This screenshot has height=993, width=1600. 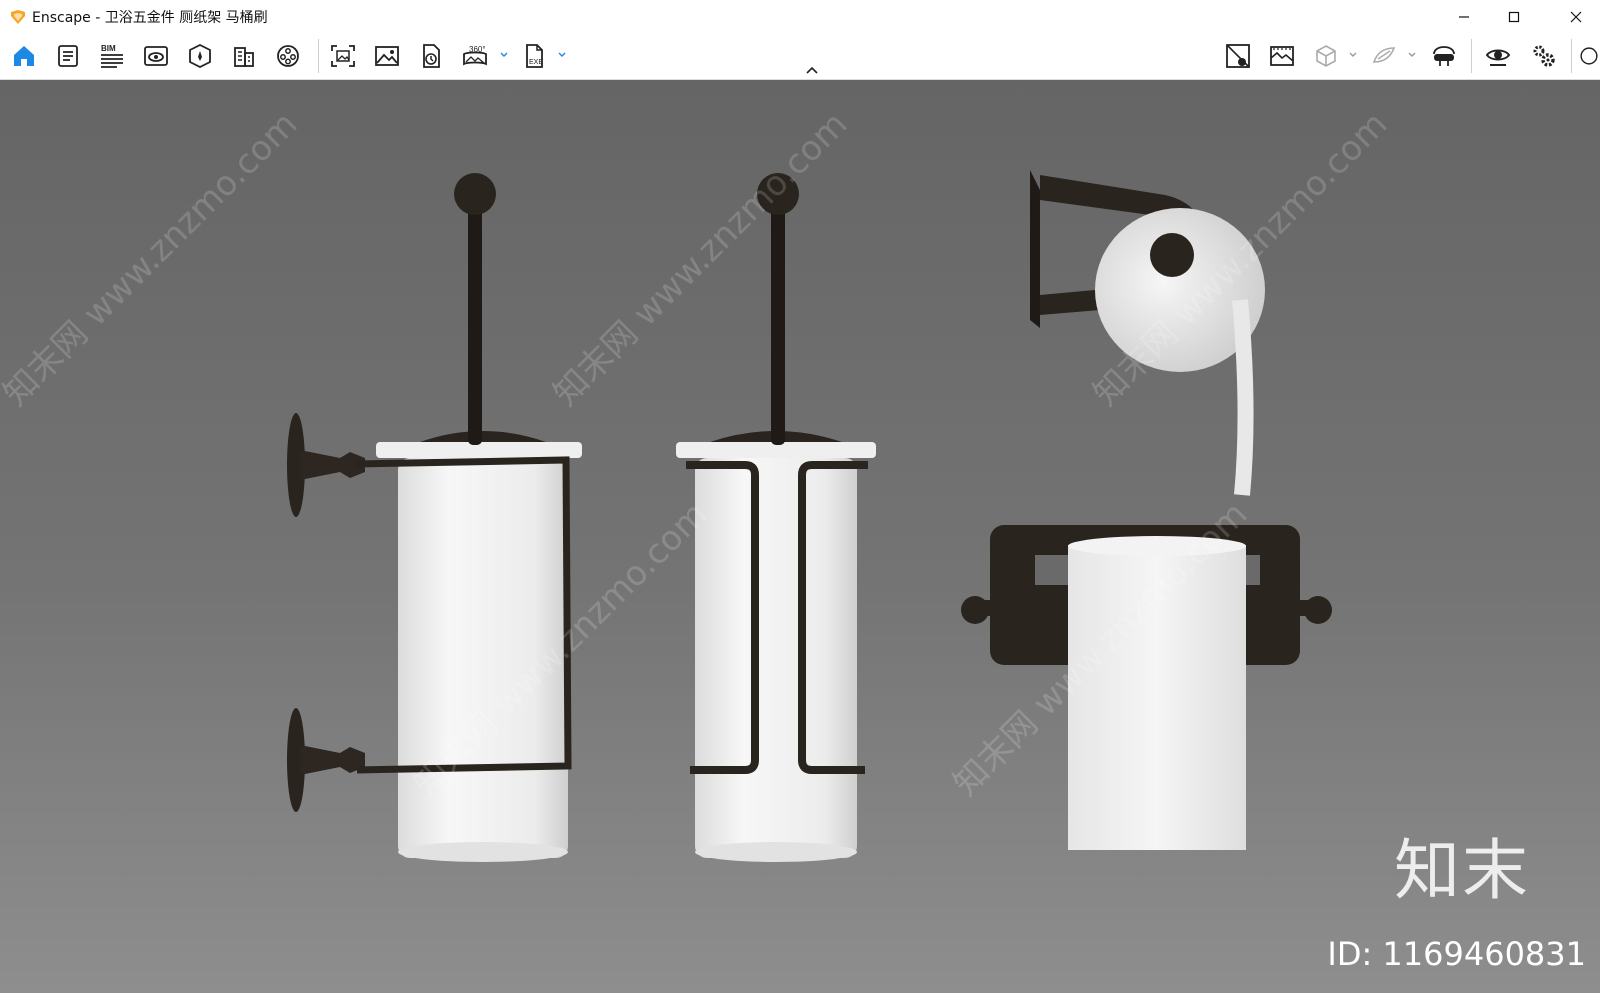 I want to click on settings-icon, so click(x=1544, y=56).